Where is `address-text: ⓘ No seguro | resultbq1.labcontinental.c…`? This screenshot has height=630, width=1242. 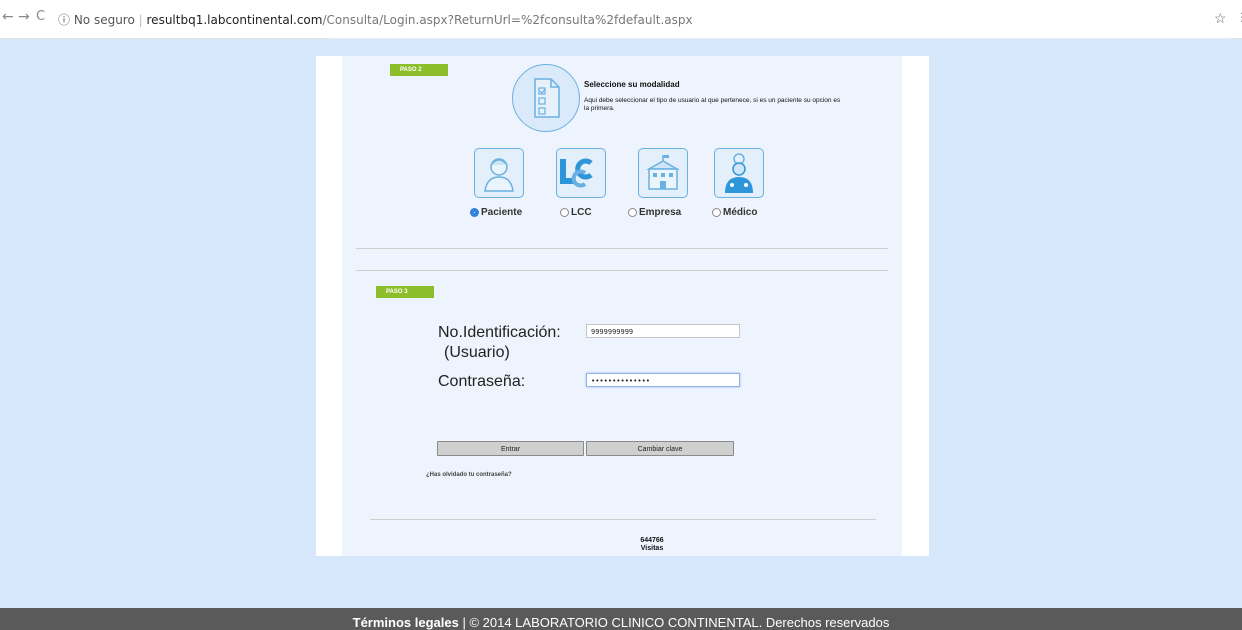
address-text: ⓘ No seguro | resultbq1.labcontinental.c… is located at coordinates (375, 20).